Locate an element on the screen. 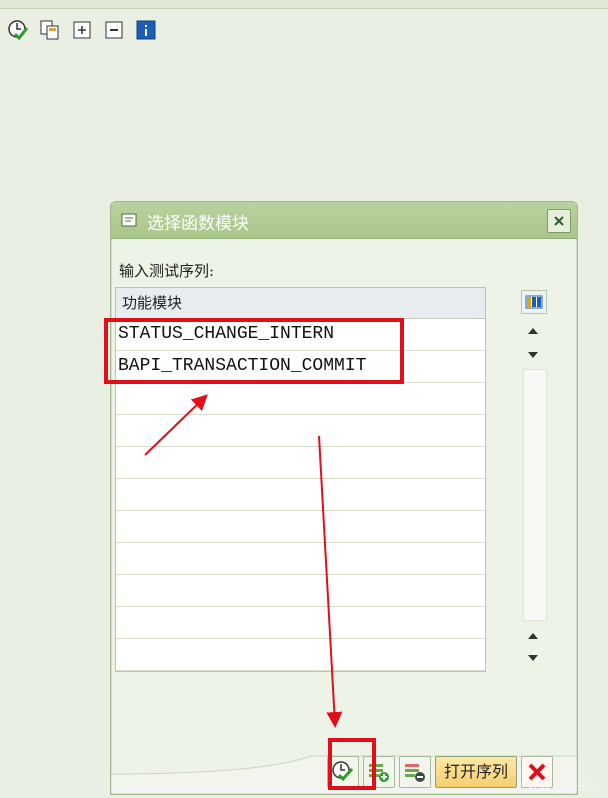 The width and height of the screenshot is (608, 798). watermark: CSDN @hymiv is located at coordinates (558, 787).